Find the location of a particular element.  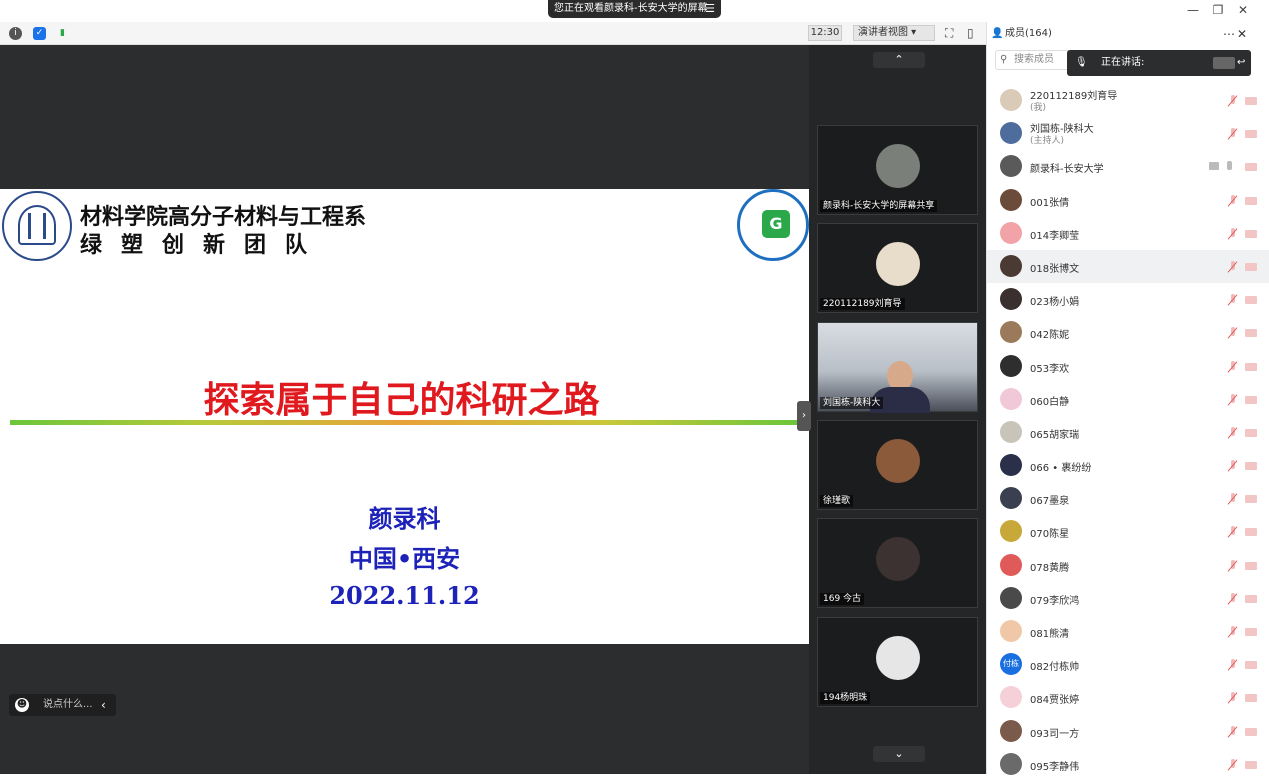

menu-icon: ☰ is located at coordinates (710, 9).